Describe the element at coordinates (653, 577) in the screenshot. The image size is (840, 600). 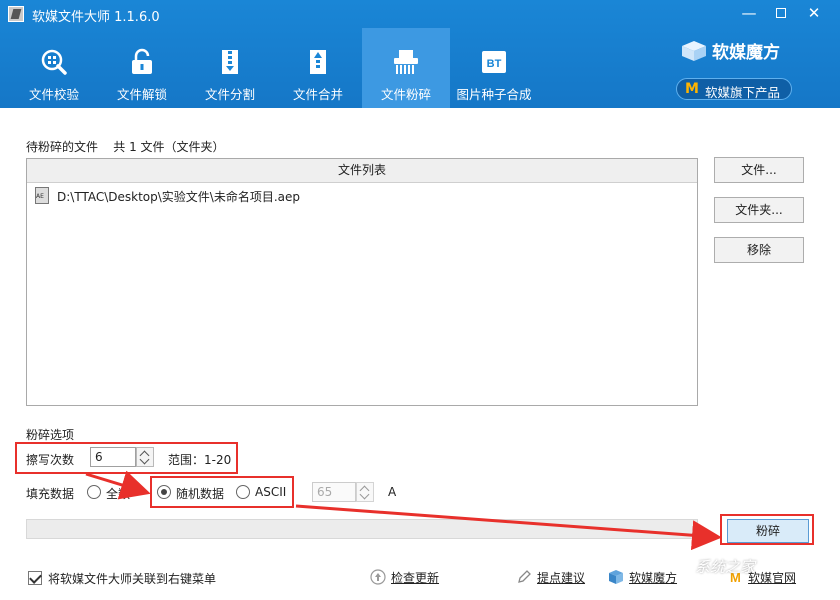
I see `mofang-link: 软媒魔方` at that location.